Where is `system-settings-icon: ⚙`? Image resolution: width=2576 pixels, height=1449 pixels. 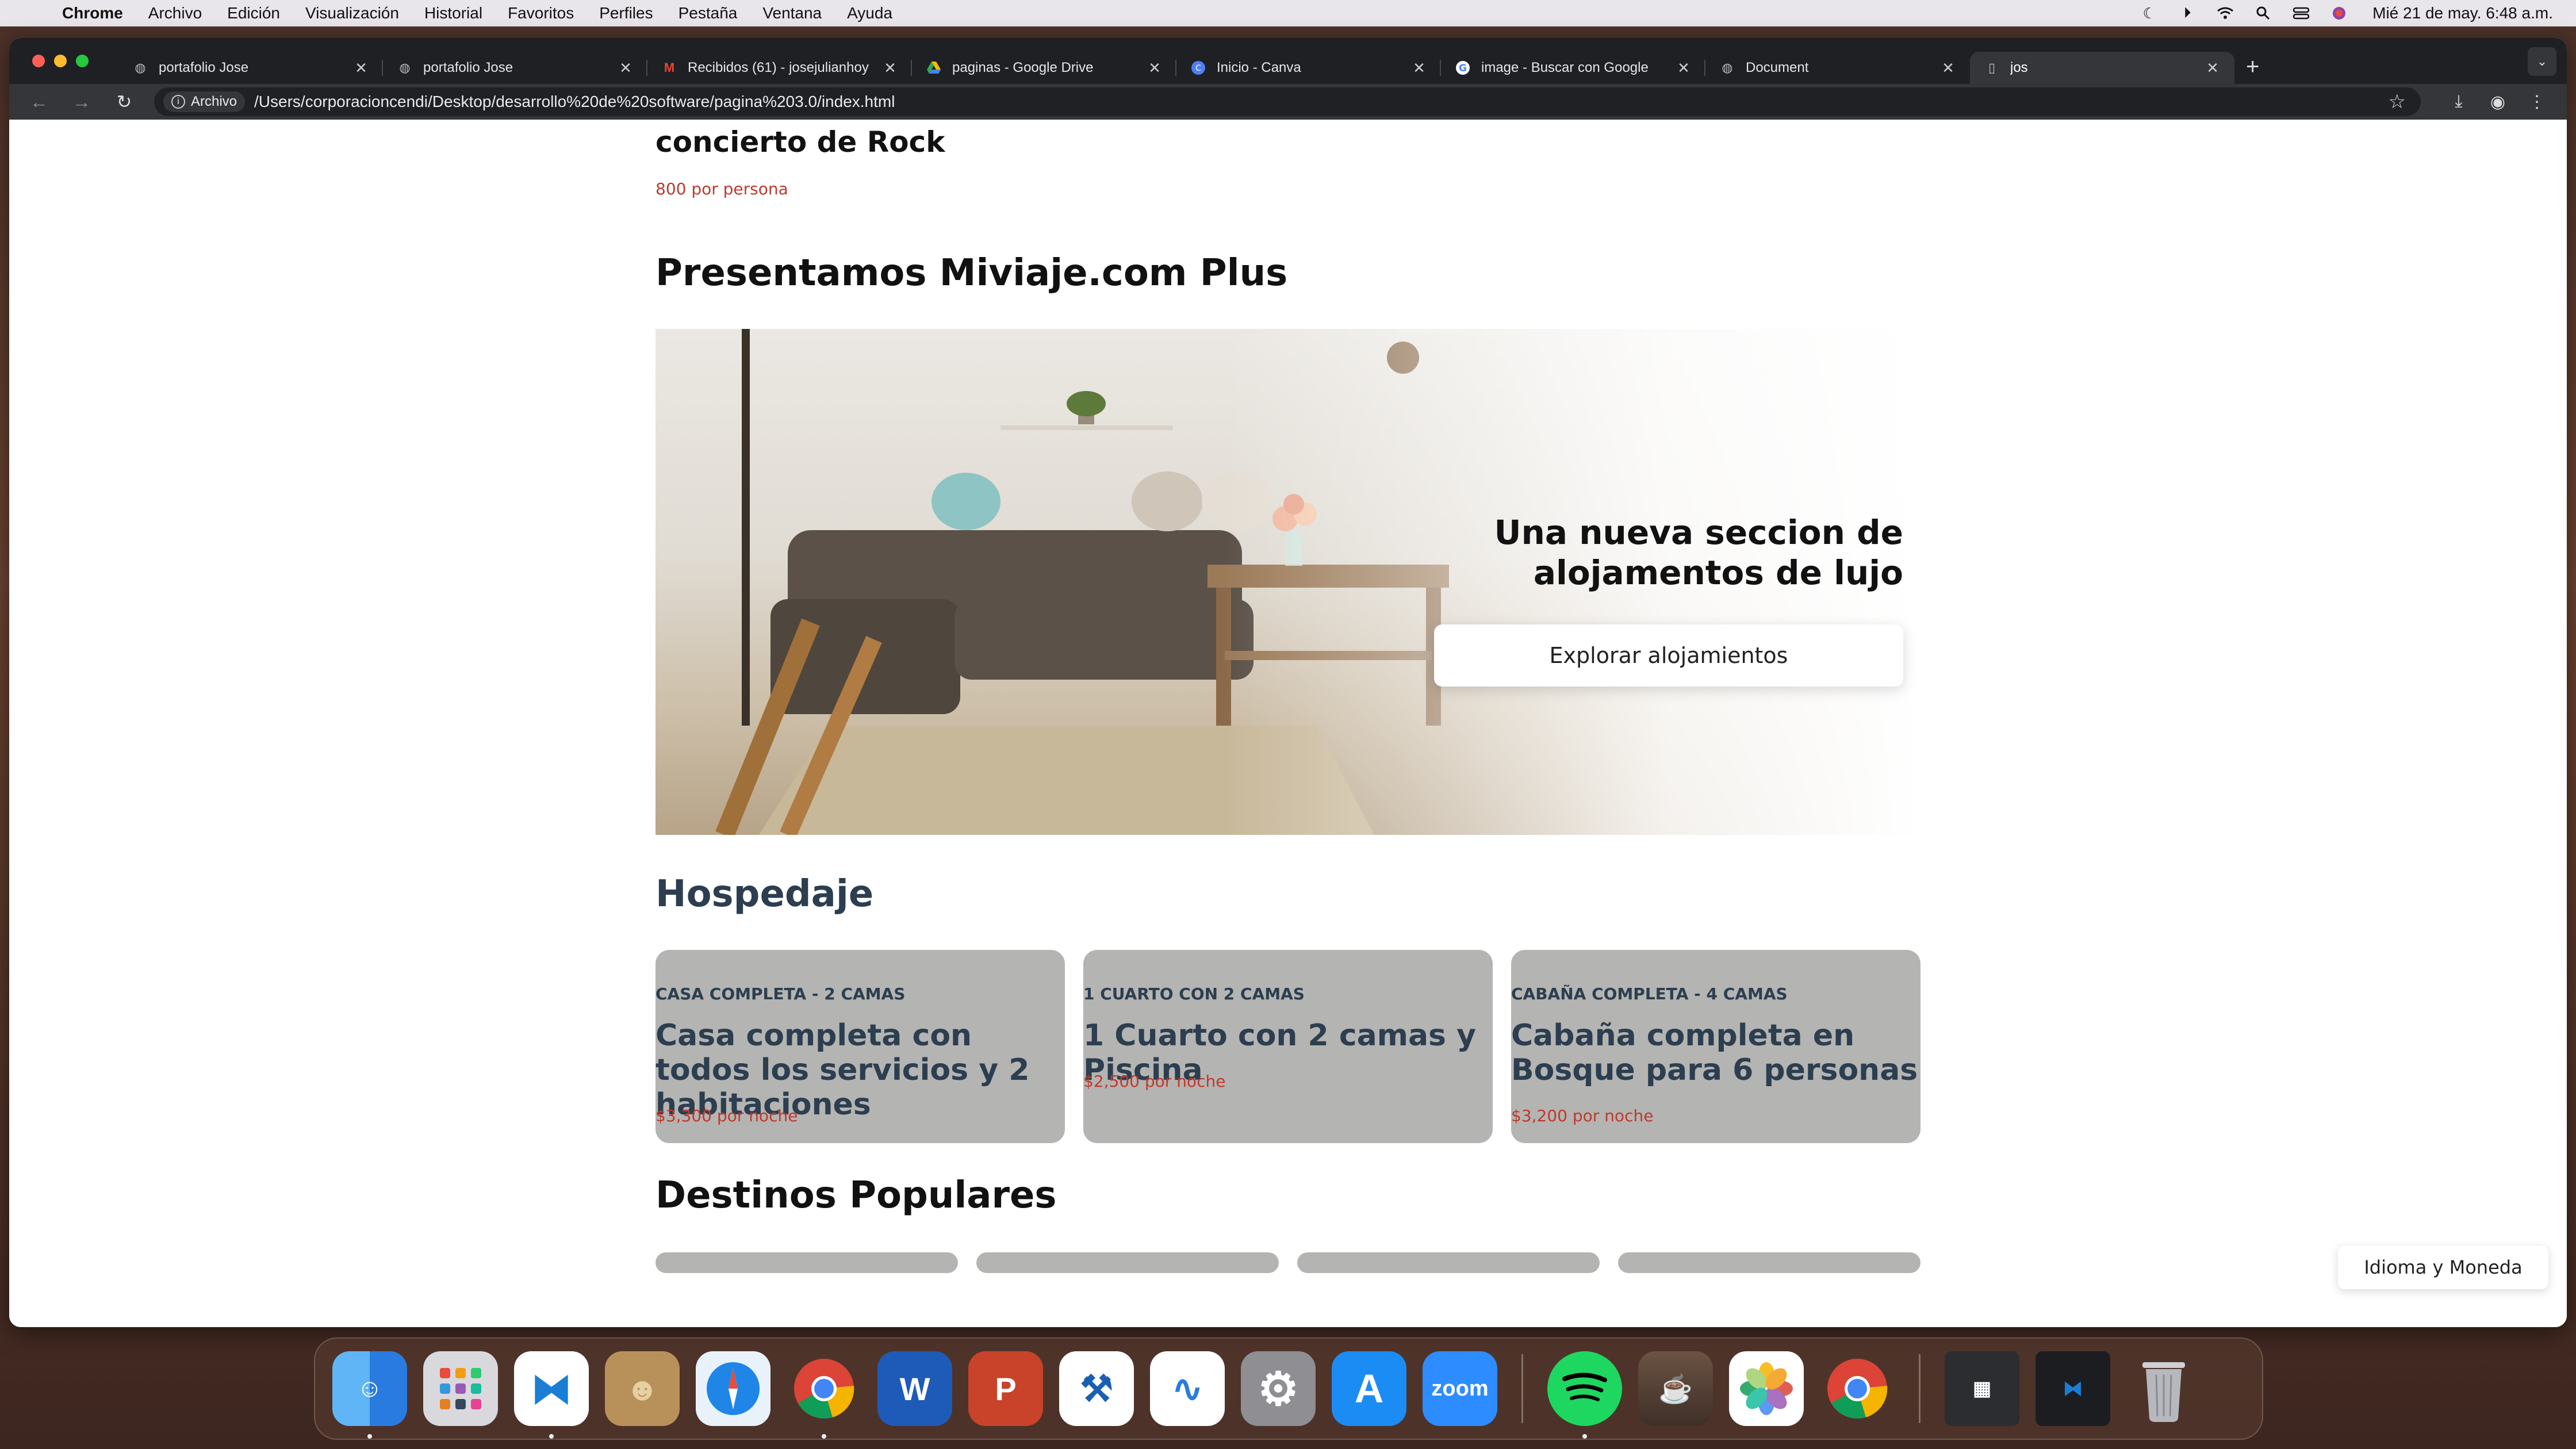
system-settings-icon: ⚙ is located at coordinates (1278, 1388).